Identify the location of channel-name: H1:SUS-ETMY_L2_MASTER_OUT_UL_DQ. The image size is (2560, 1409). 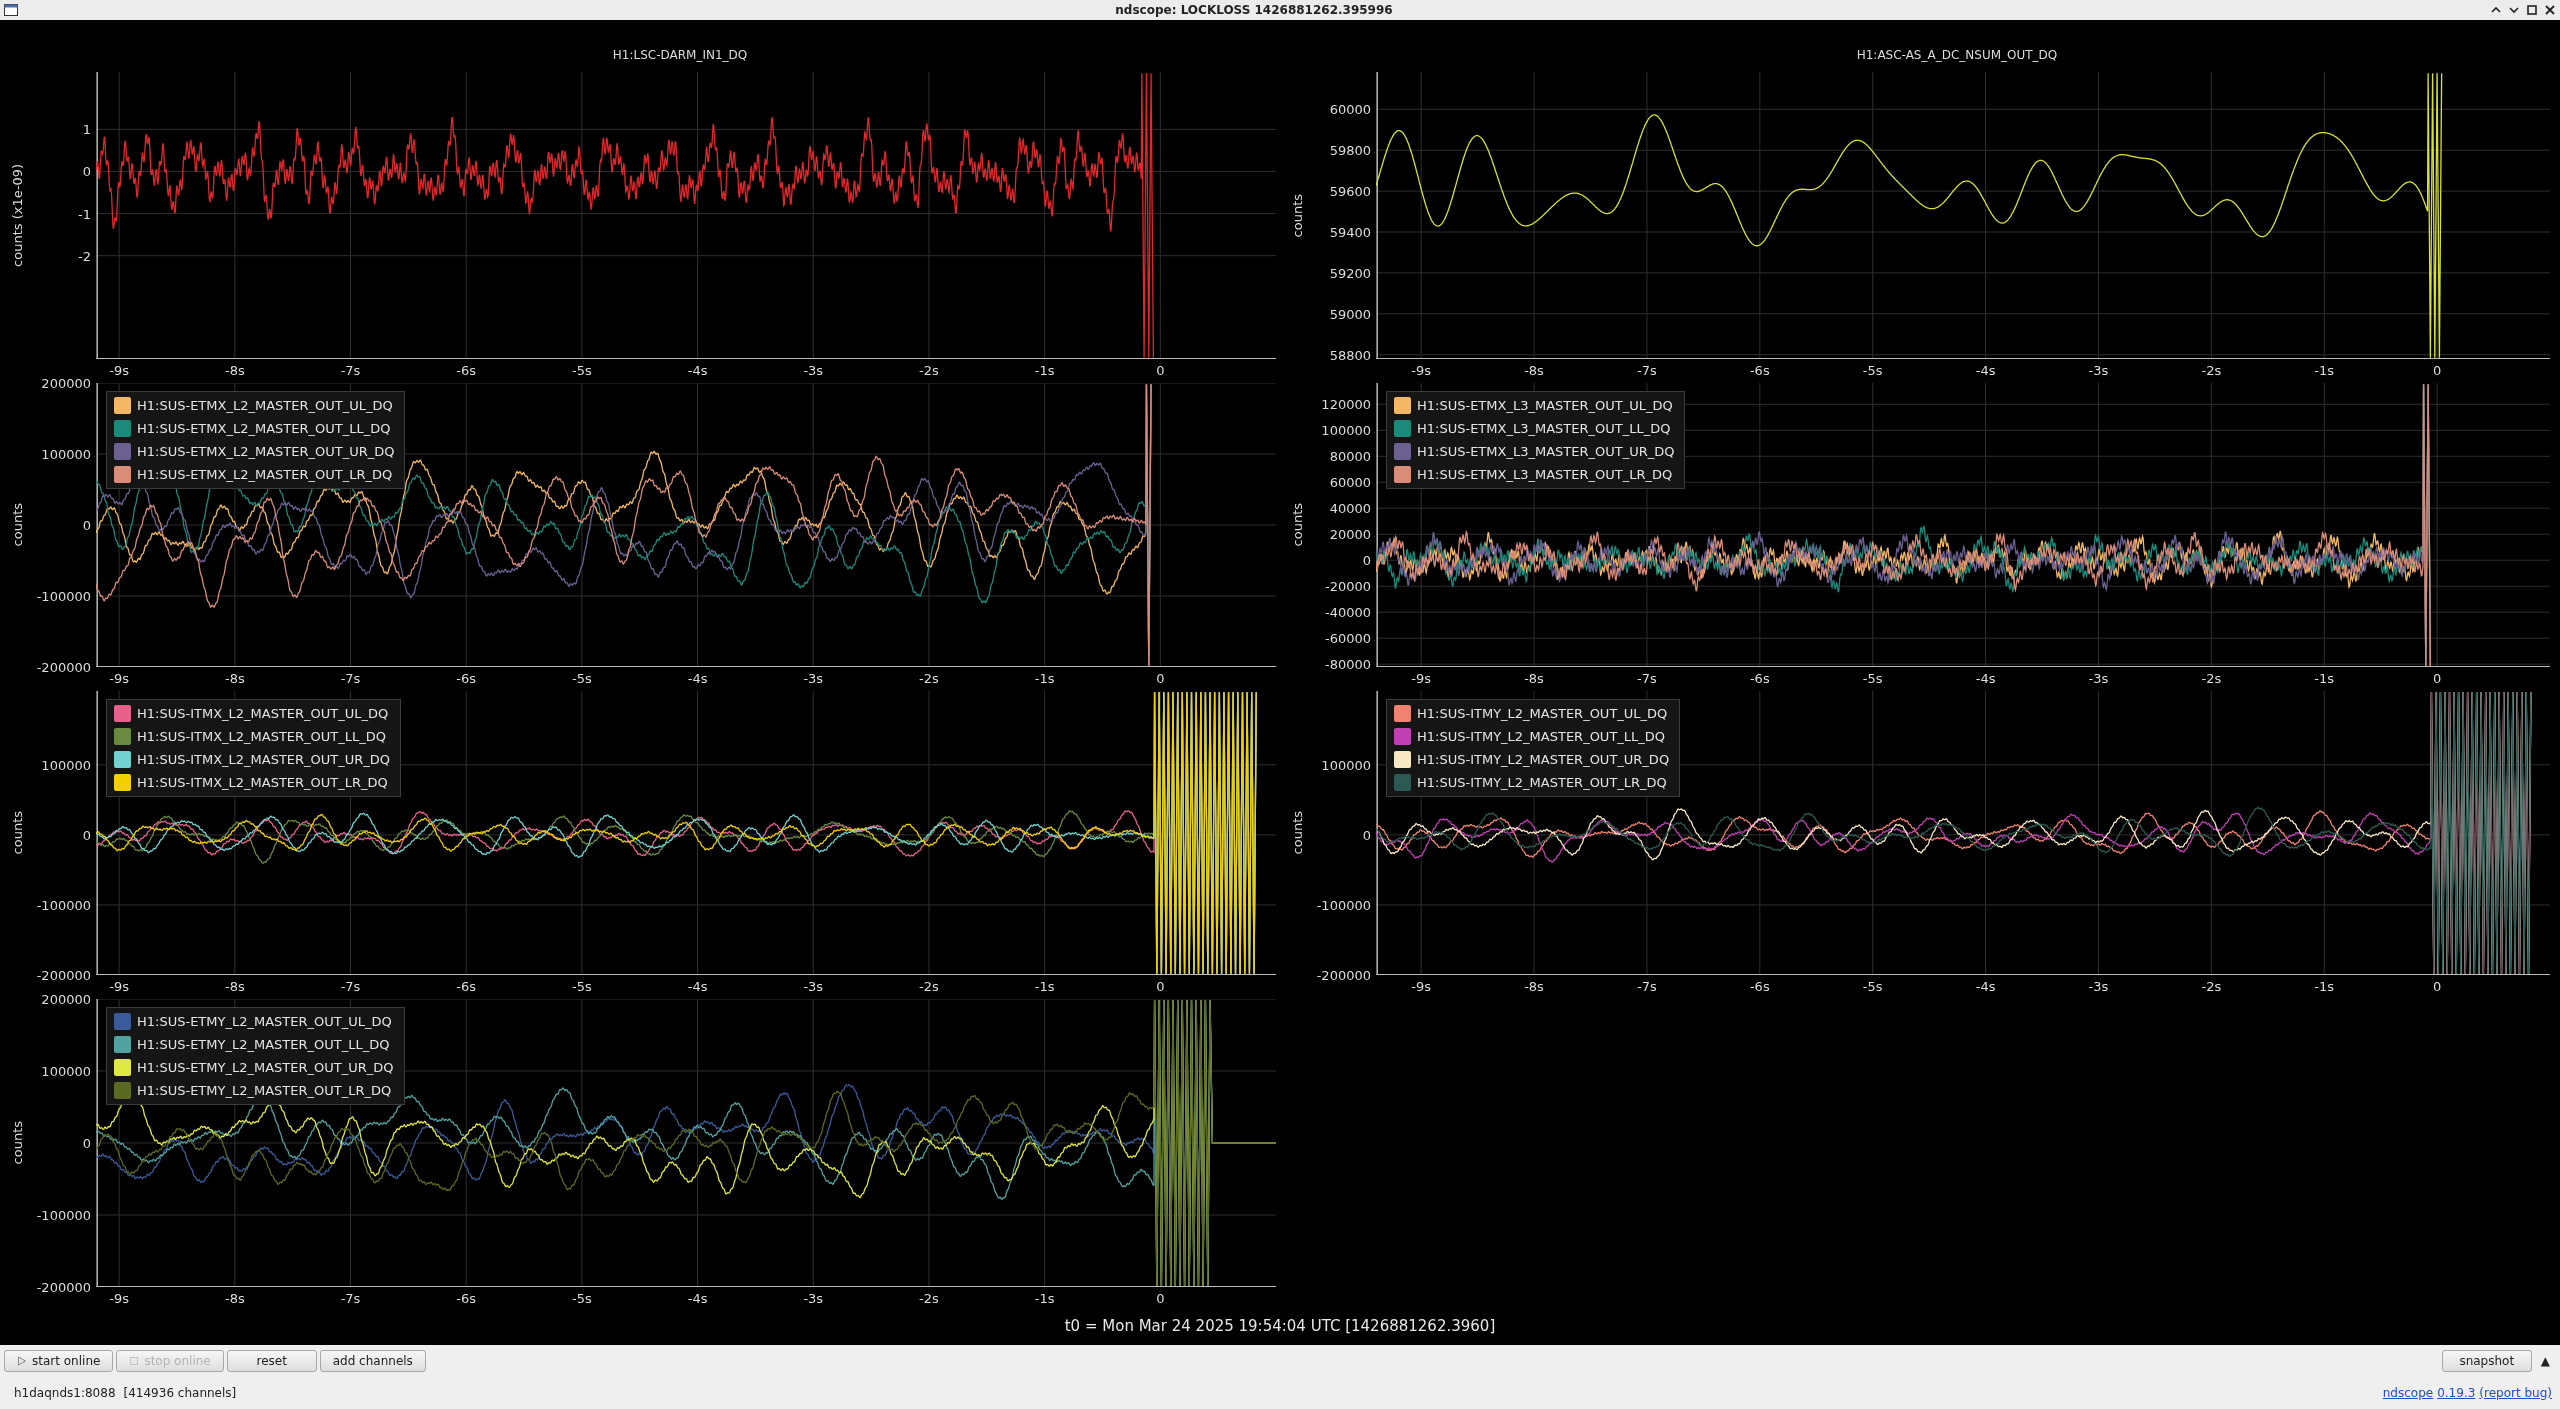
(264, 1021).